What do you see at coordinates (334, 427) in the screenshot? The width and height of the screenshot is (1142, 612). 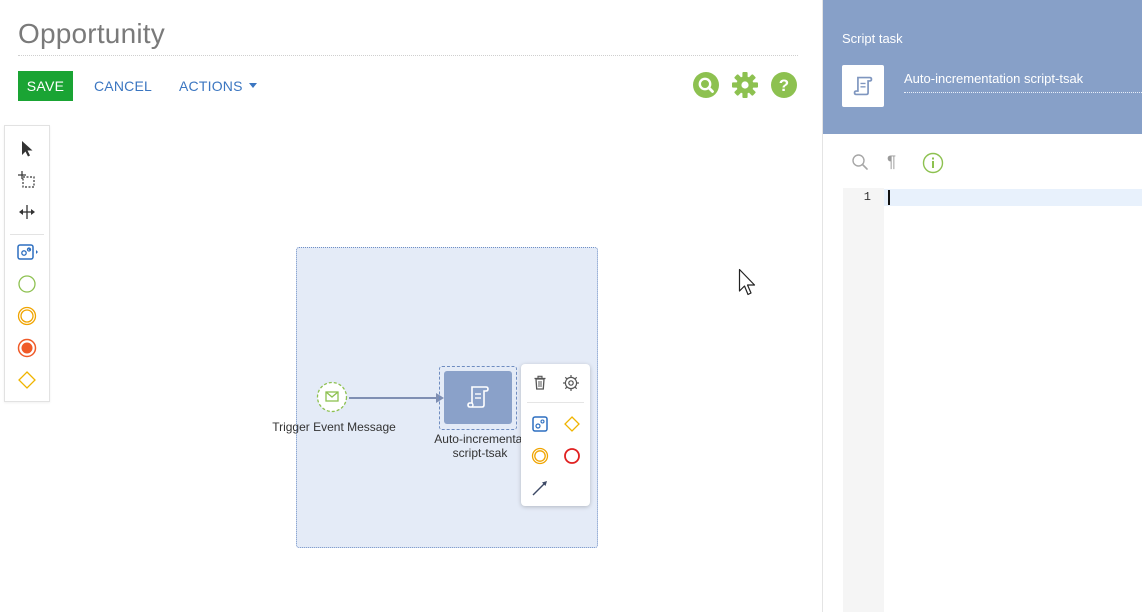 I see `start-event-label: Trigger Event Message` at bounding box center [334, 427].